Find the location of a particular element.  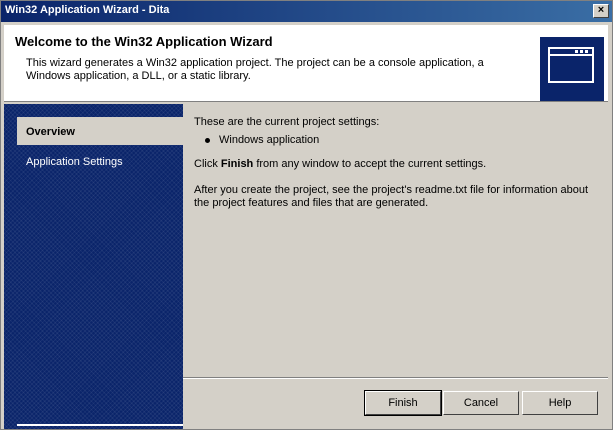

settings-intro: These are the current project settings: is located at coordinates (287, 122).